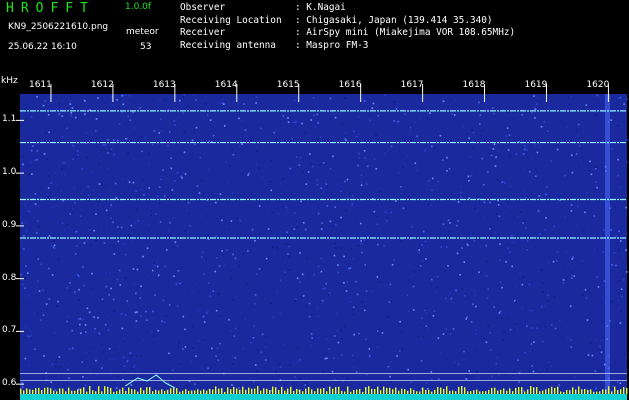 Image resolution: width=629 pixels, height=400 pixels. What do you see at coordinates (274, 45) in the screenshot?
I see `info-row-antenna: Receiving antenna: Maspro FM-3` at bounding box center [274, 45].